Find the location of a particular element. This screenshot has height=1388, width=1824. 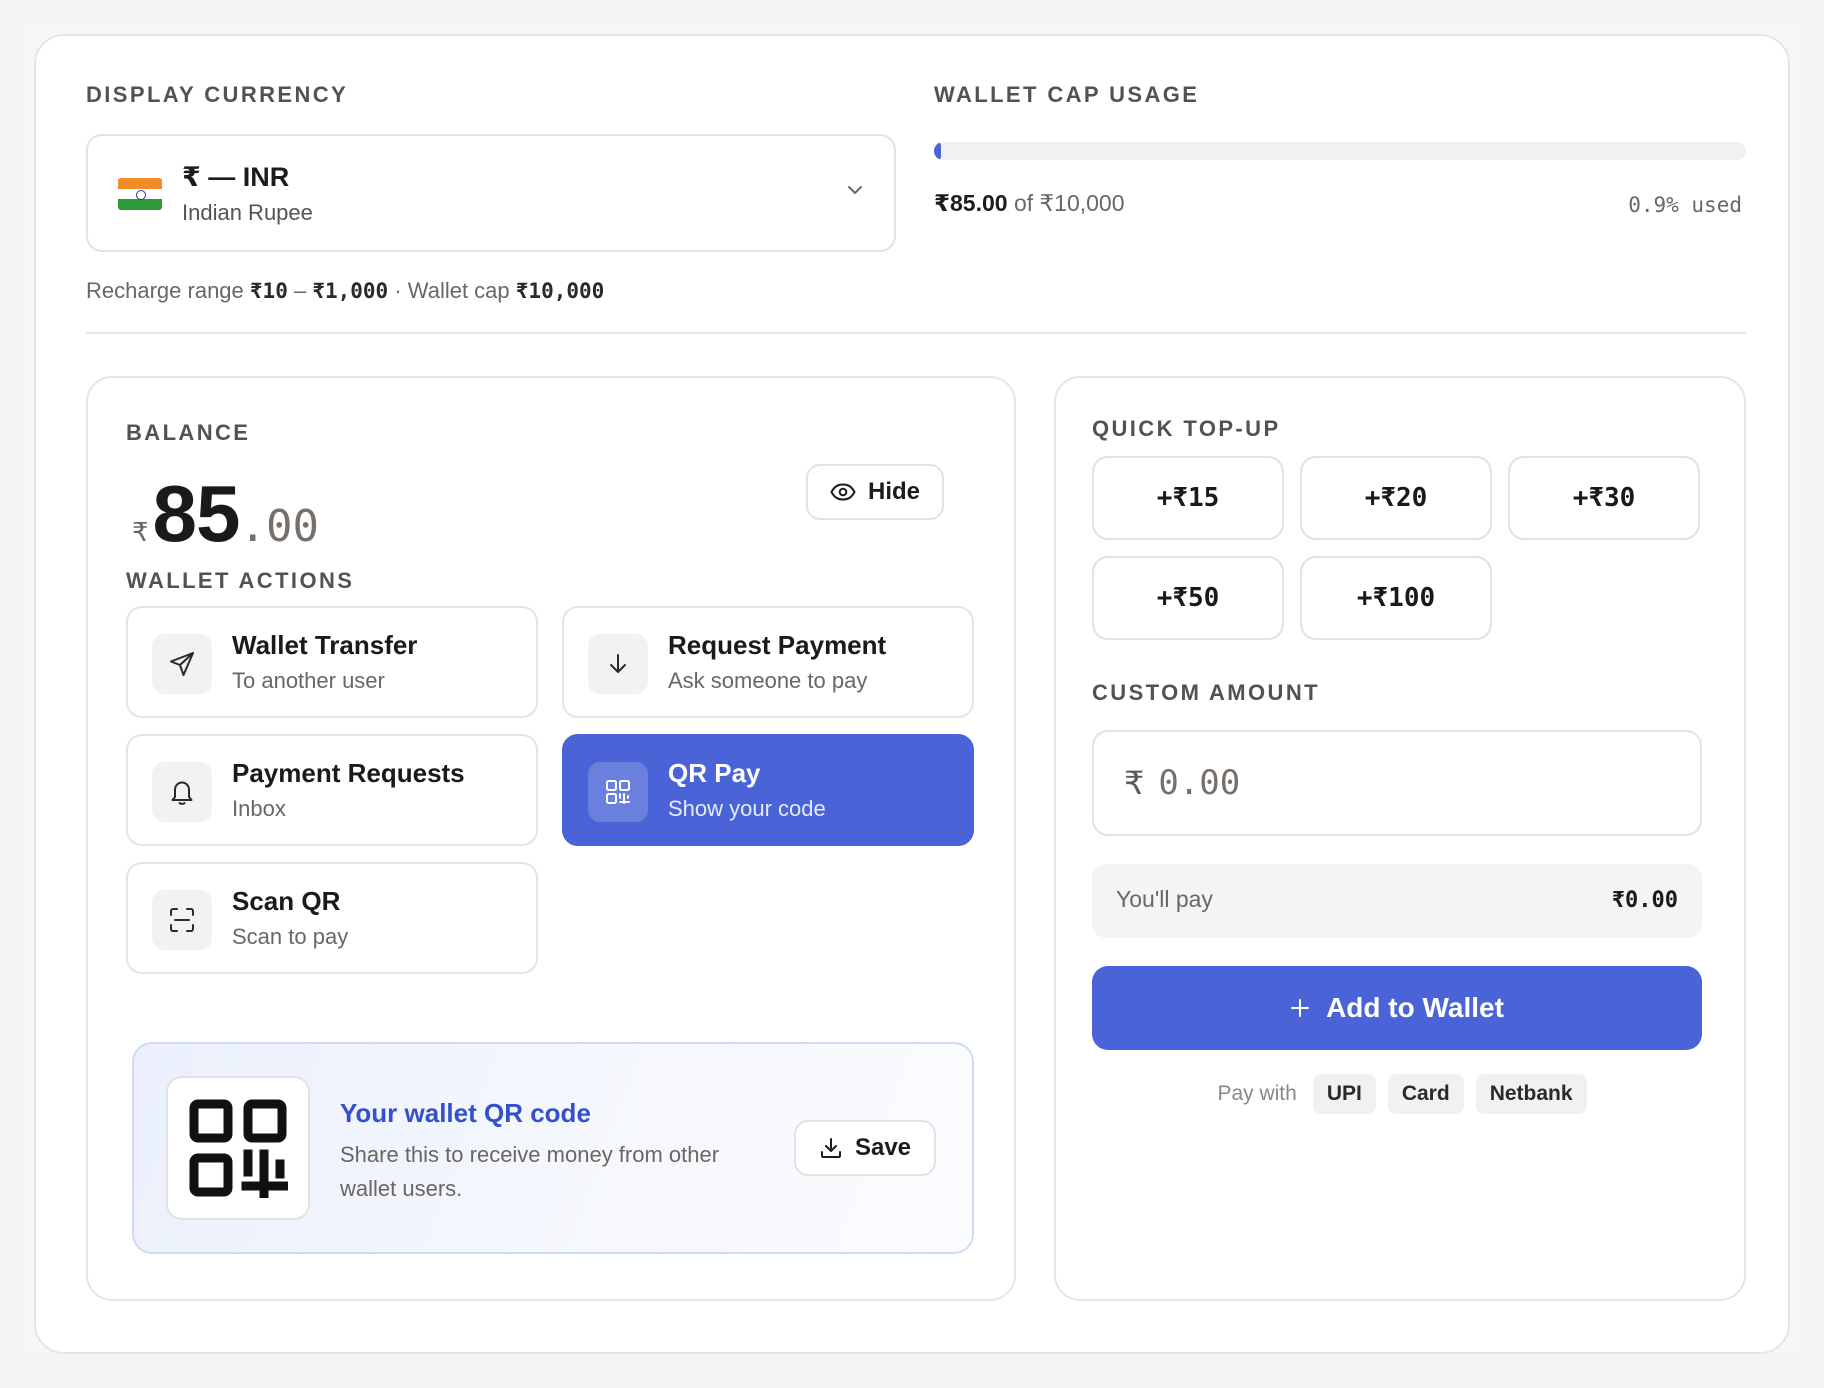

action-title: Request Payment is located at coordinates (777, 645).